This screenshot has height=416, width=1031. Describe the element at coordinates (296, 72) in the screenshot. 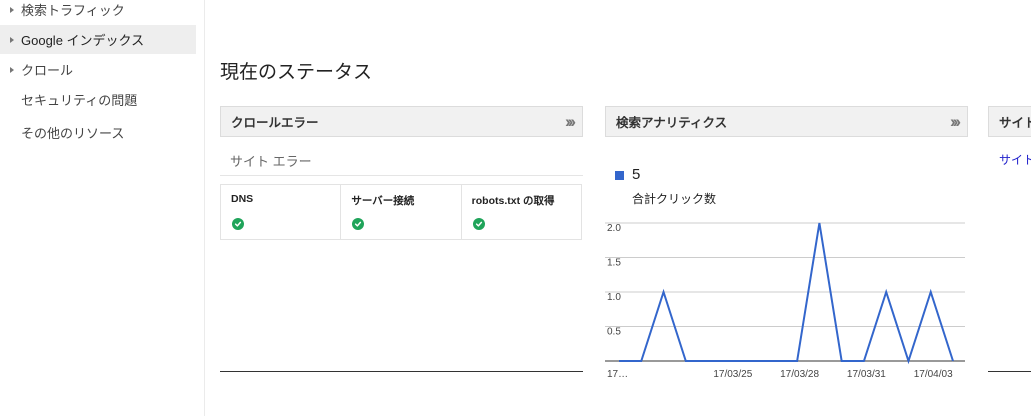

I see `page-title: 現在のステータス` at that location.